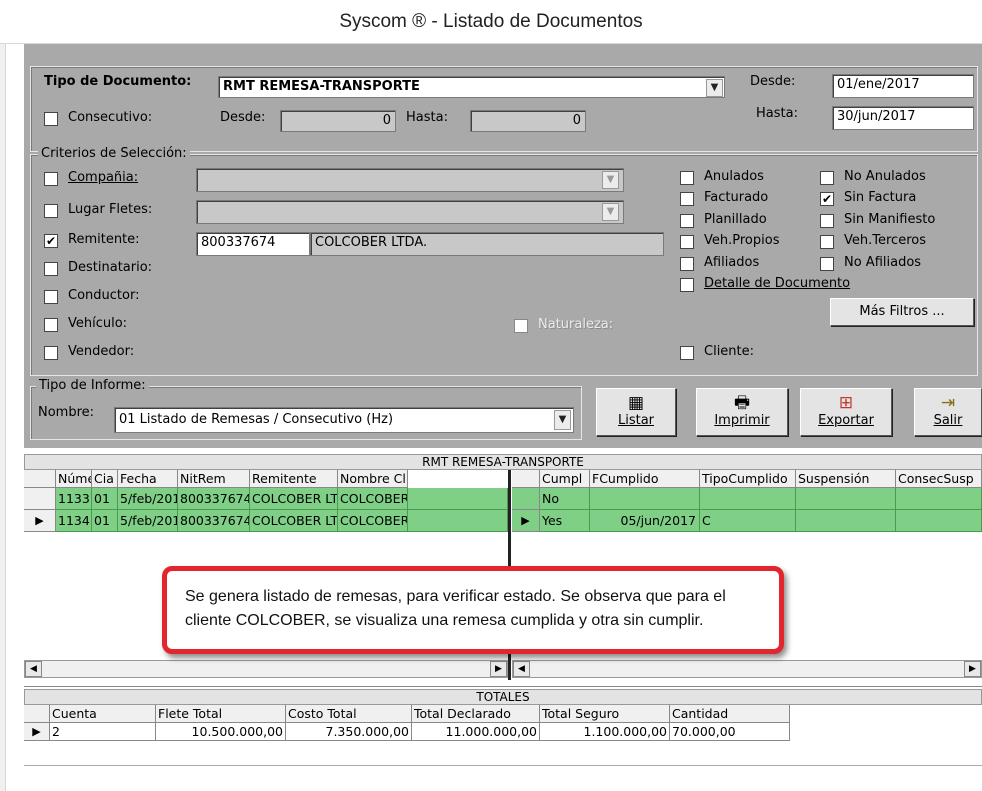 The width and height of the screenshot is (982, 791). I want to click on table-cell: Yes, so click(565, 521).